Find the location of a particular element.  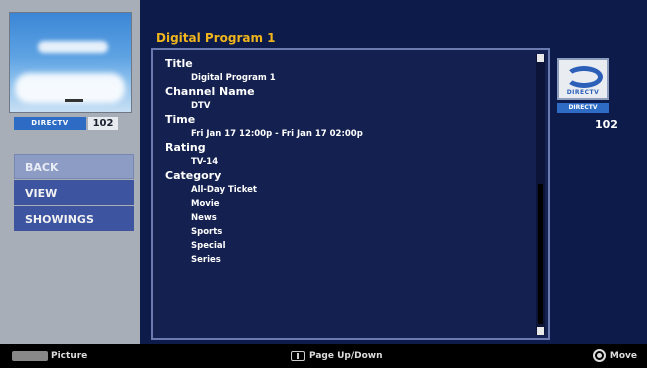

footer-page-label: Page Up/Down is located at coordinates (346, 356).